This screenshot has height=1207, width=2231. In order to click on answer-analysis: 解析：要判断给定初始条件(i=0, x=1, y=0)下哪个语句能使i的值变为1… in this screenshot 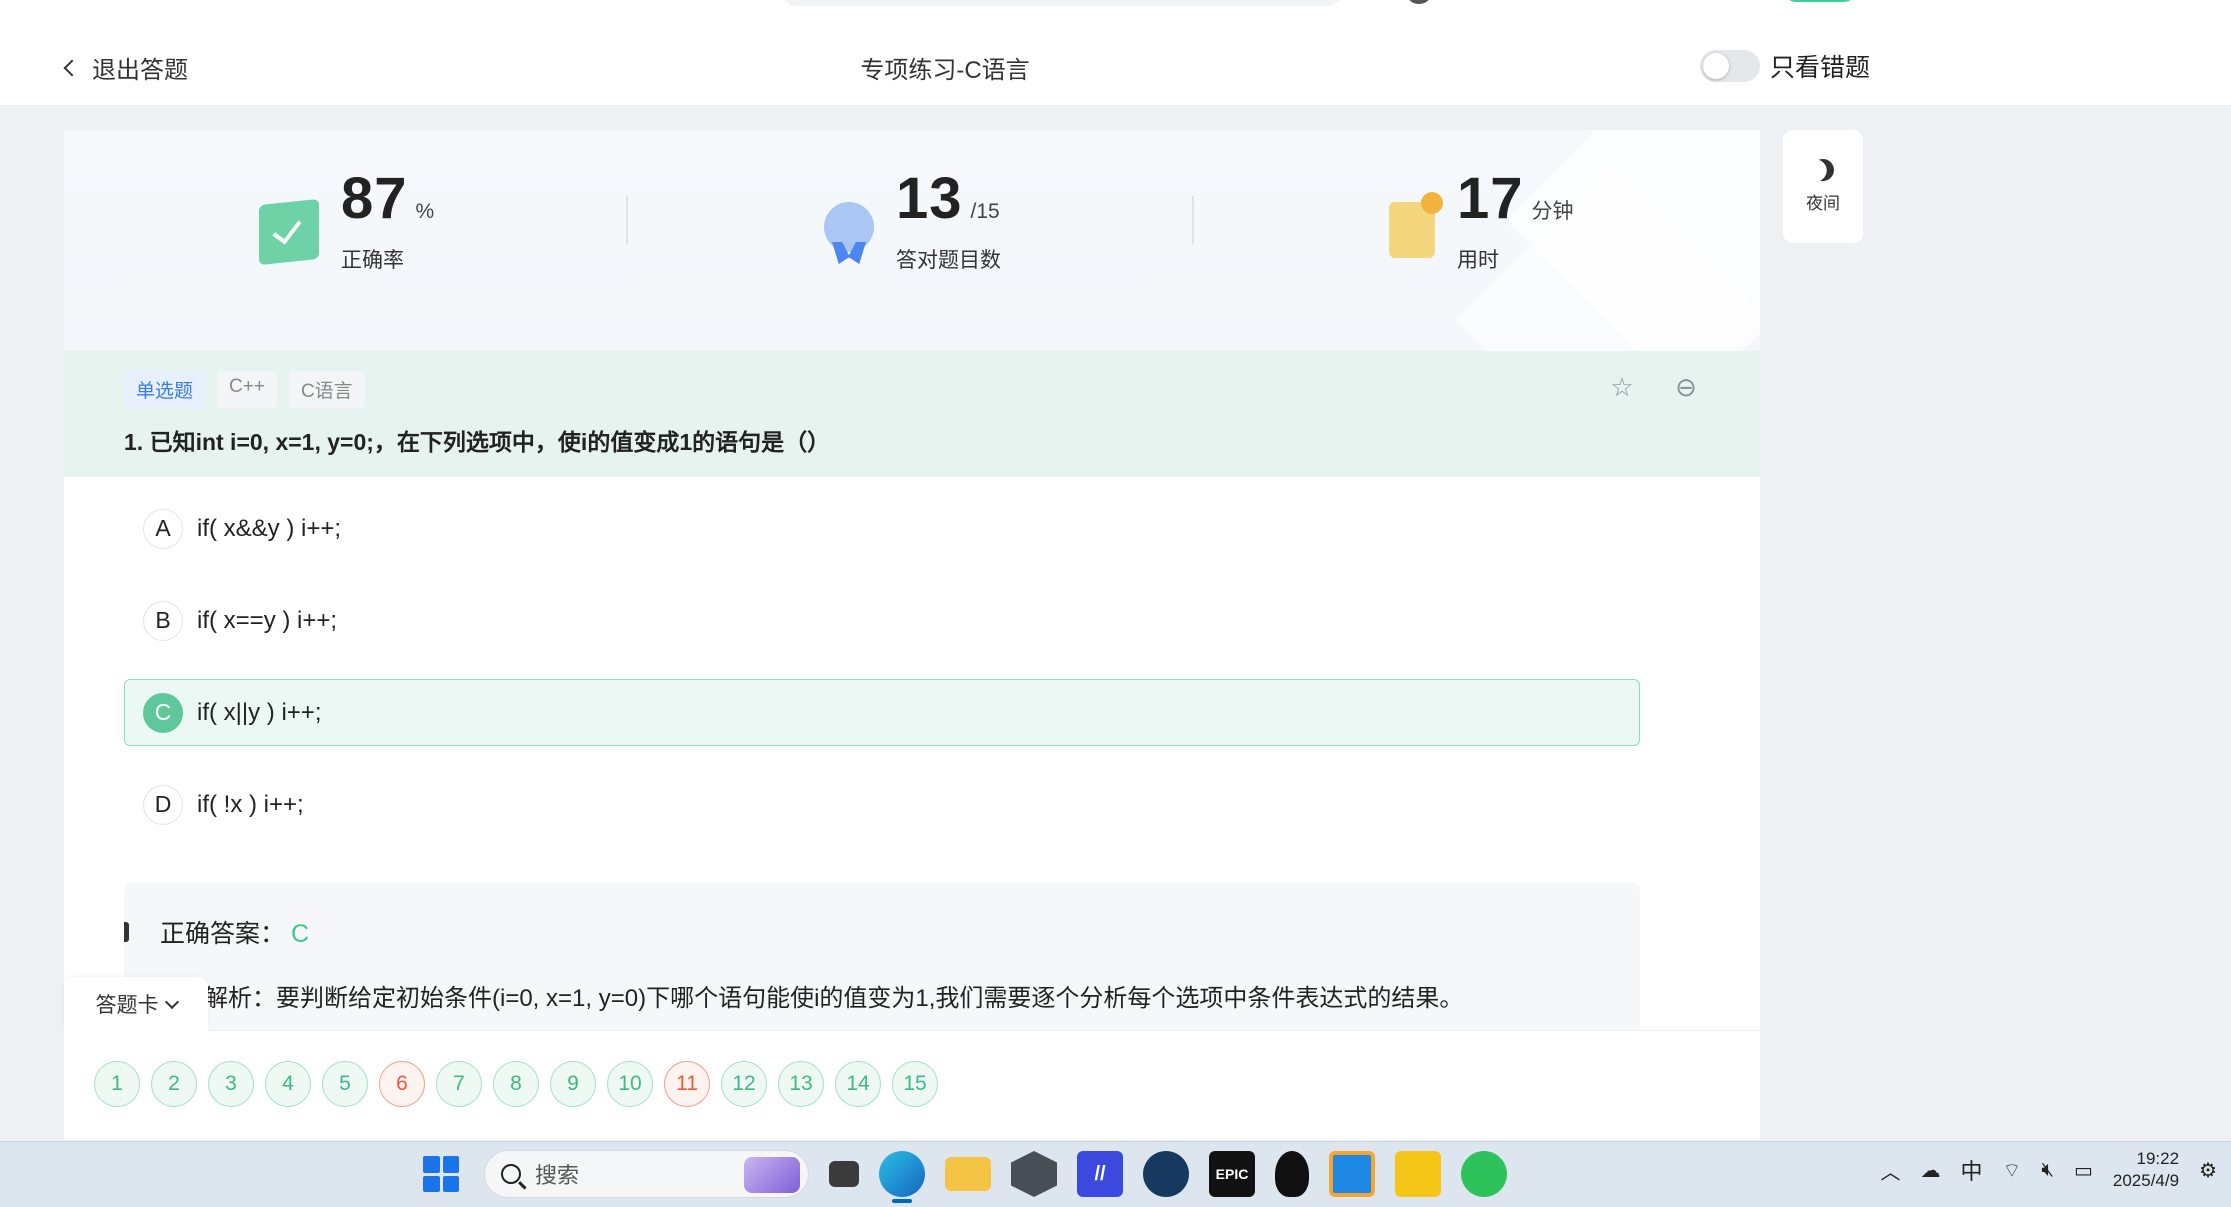, I will do `click(834, 998)`.